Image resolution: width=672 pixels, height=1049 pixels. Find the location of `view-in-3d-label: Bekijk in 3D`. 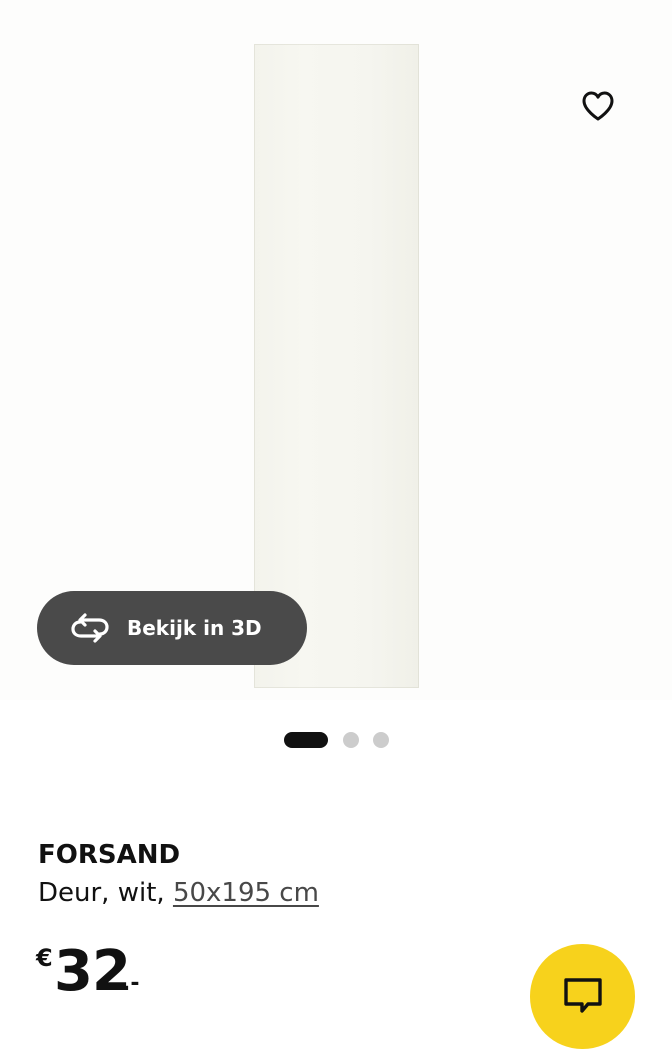

view-in-3d-label: Bekijk in 3D is located at coordinates (194, 628).